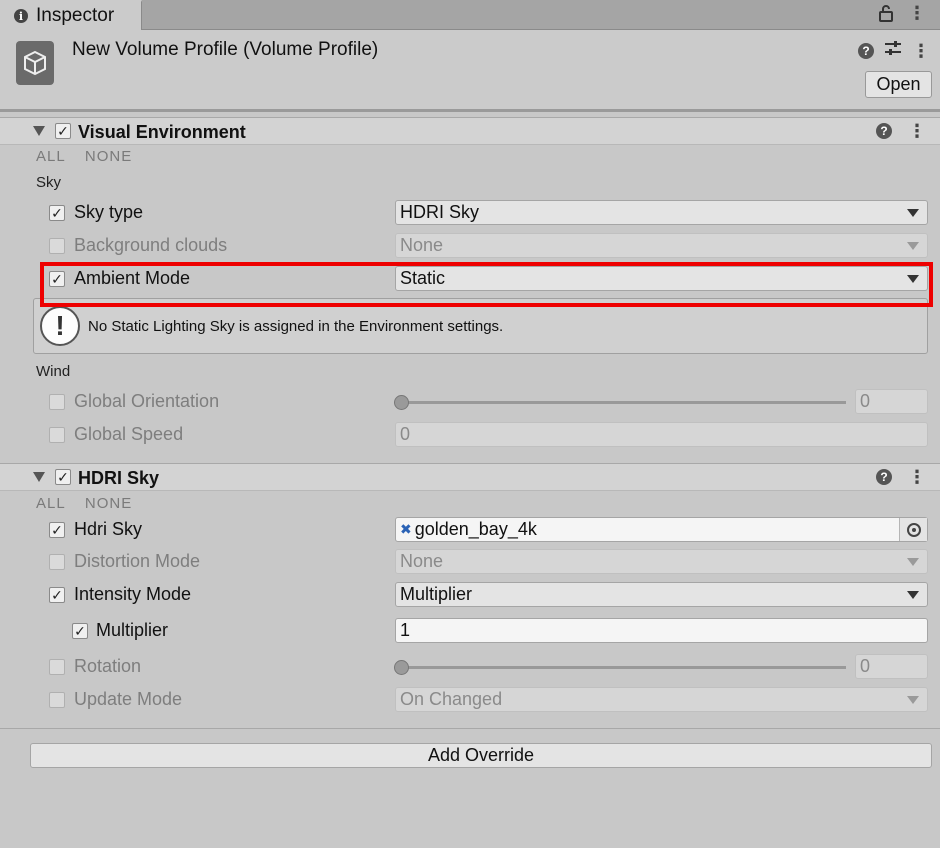  I want to click on group-label-wind: Wind, so click(53, 371).